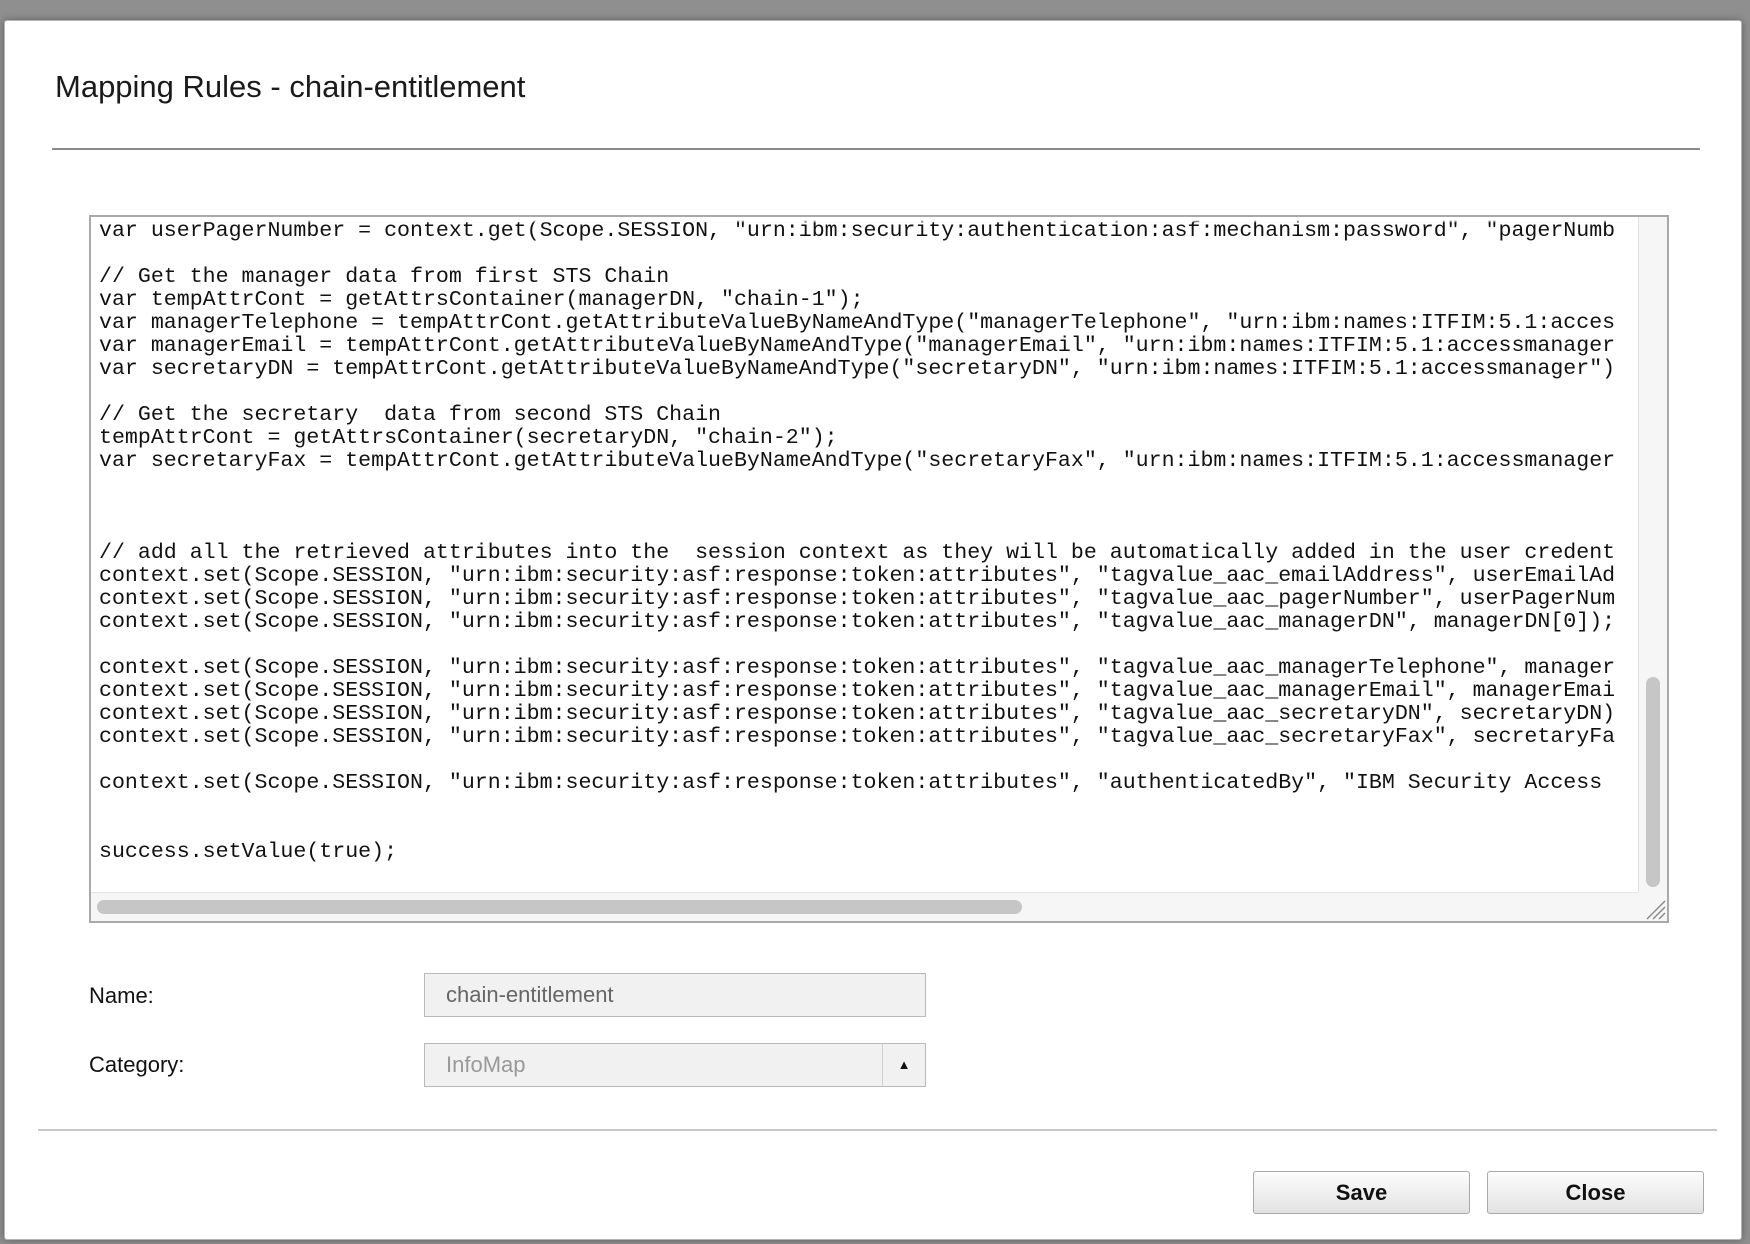 This screenshot has width=1750, height=1244. Describe the element at coordinates (877, 1130) in the screenshot. I see `footer-divider` at that location.